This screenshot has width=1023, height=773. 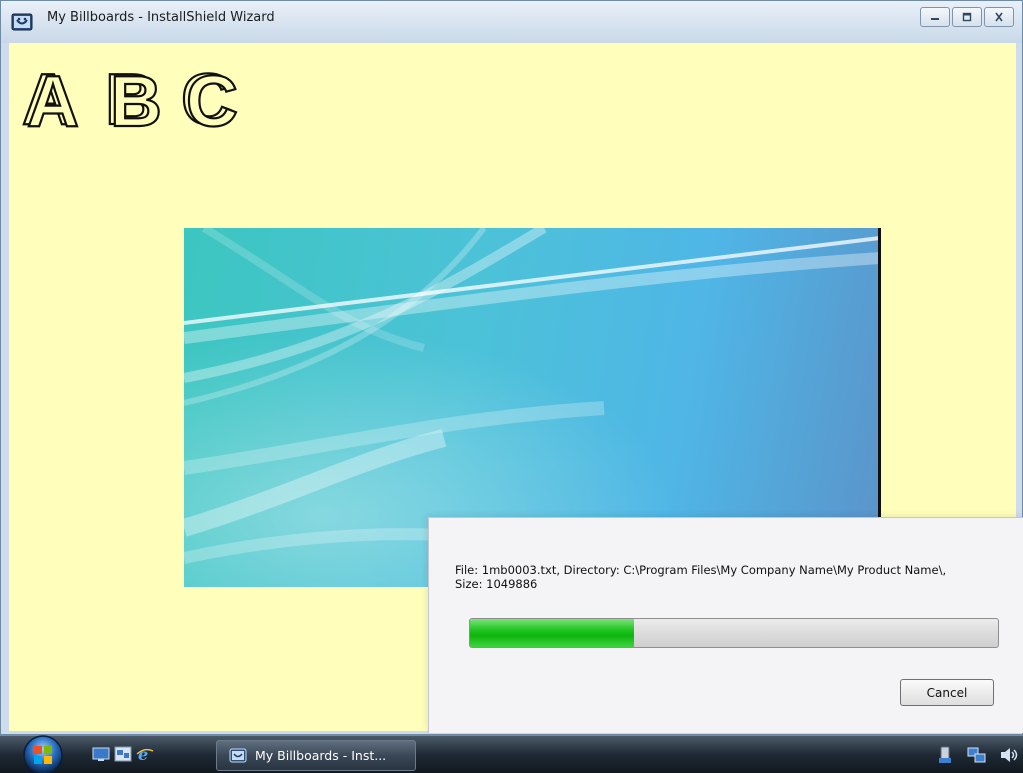 I want to click on svg-text: e, so click(x=143, y=754).